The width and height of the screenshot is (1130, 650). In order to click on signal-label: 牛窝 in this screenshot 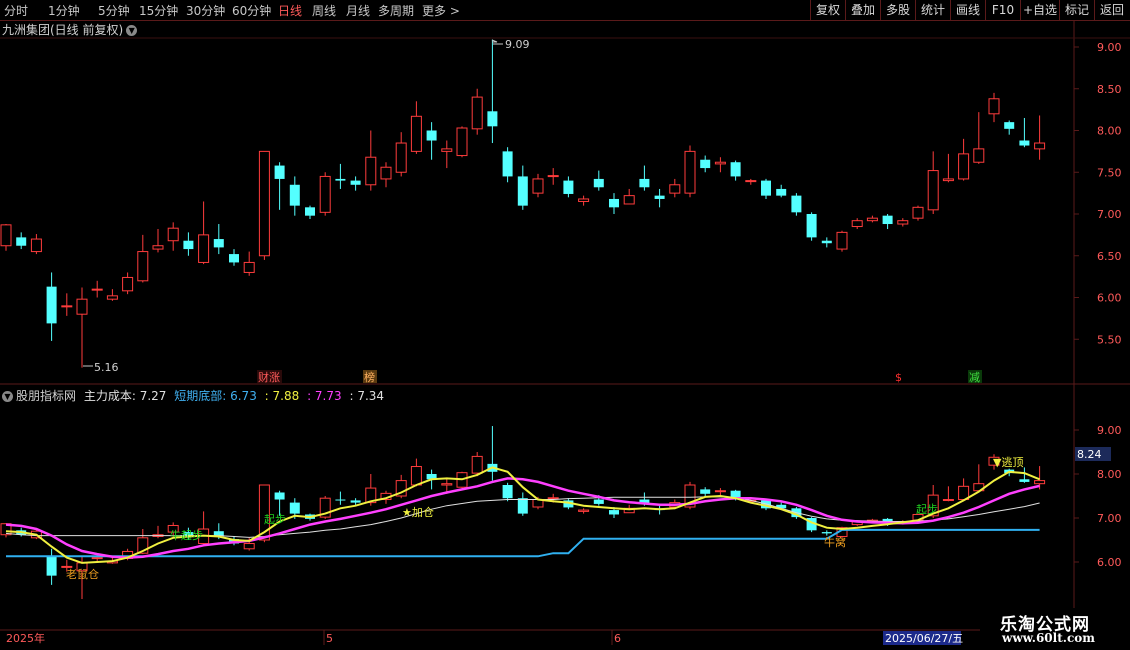, I will do `click(835, 542)`.